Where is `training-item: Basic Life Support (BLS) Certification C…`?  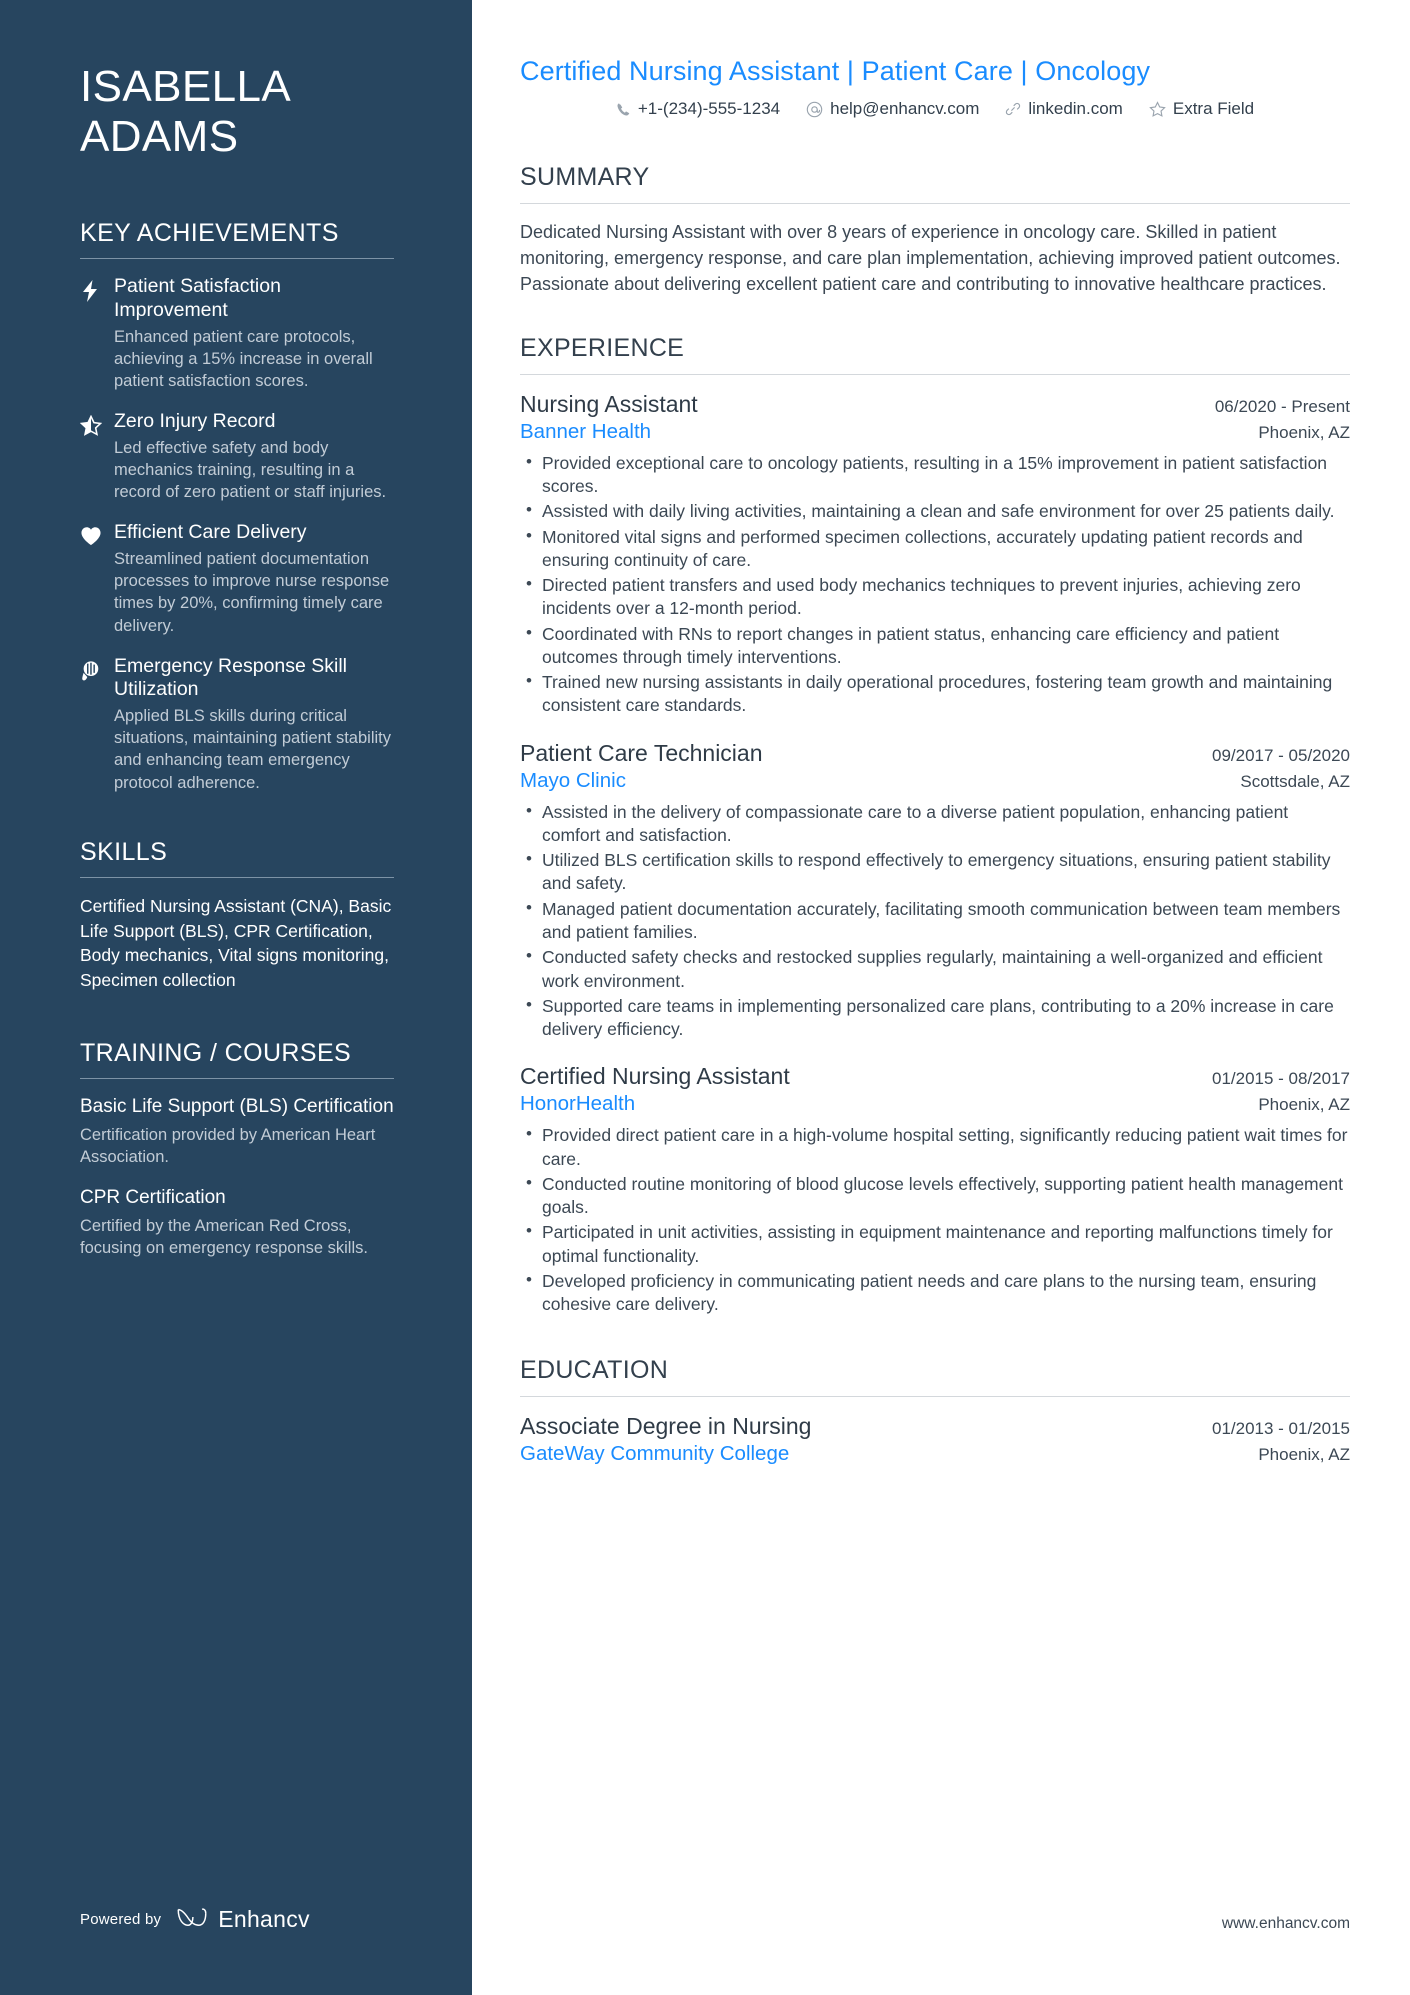 training-item: Basic Life Support (BLS) Certification C… is located at coordinates (237, 1131).